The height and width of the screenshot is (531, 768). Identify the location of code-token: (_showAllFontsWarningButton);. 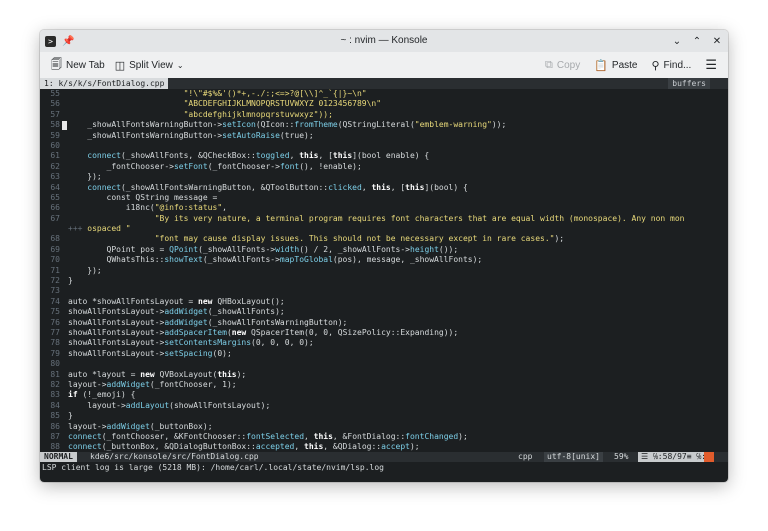
(277, 322).